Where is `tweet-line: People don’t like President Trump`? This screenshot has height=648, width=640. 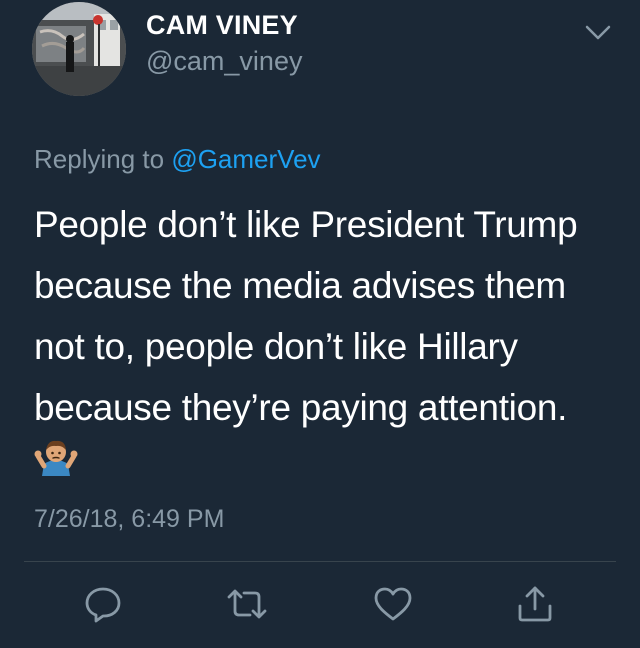
tweet-line: People don’t like President Trump is located at coordinates (306, 224).